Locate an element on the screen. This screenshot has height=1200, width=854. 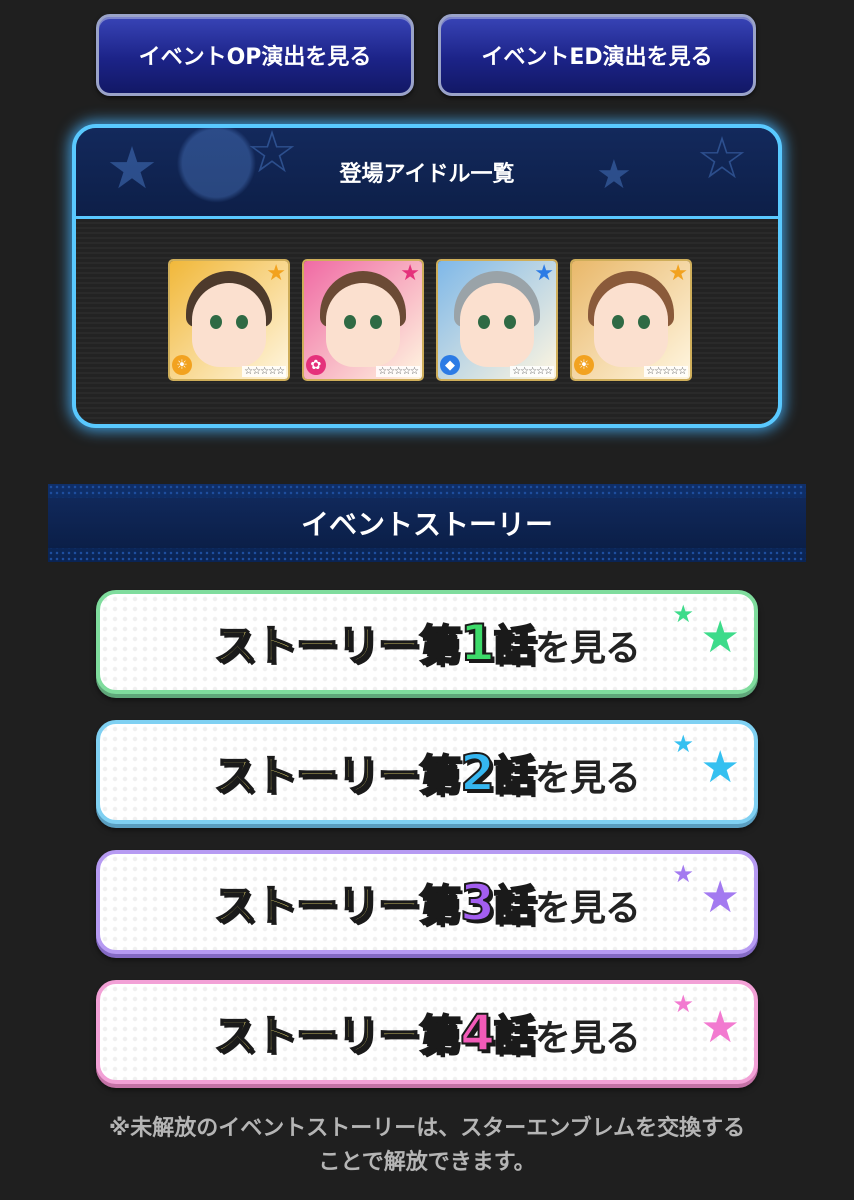
idol-card: ★ ◆ ☆☆☆☆☆ is located at coordinates (497, 320).